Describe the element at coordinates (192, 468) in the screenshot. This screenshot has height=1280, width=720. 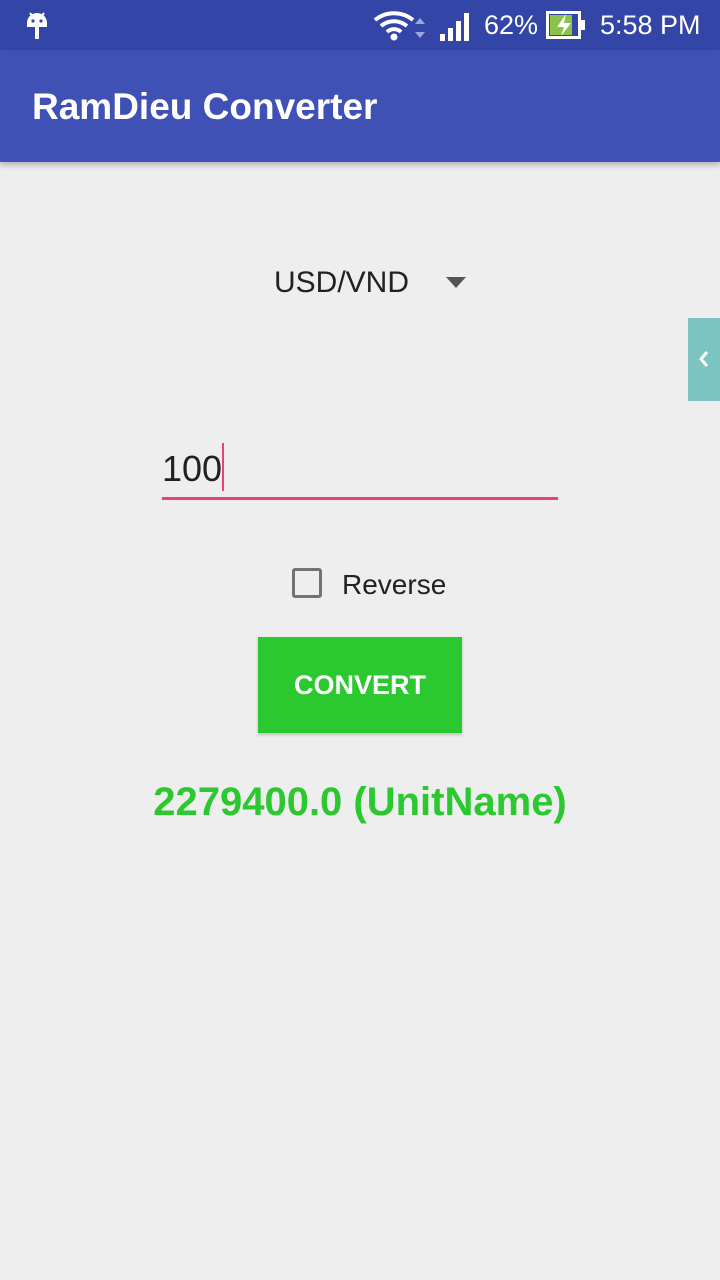
I see `amount-value: 100` at that location.